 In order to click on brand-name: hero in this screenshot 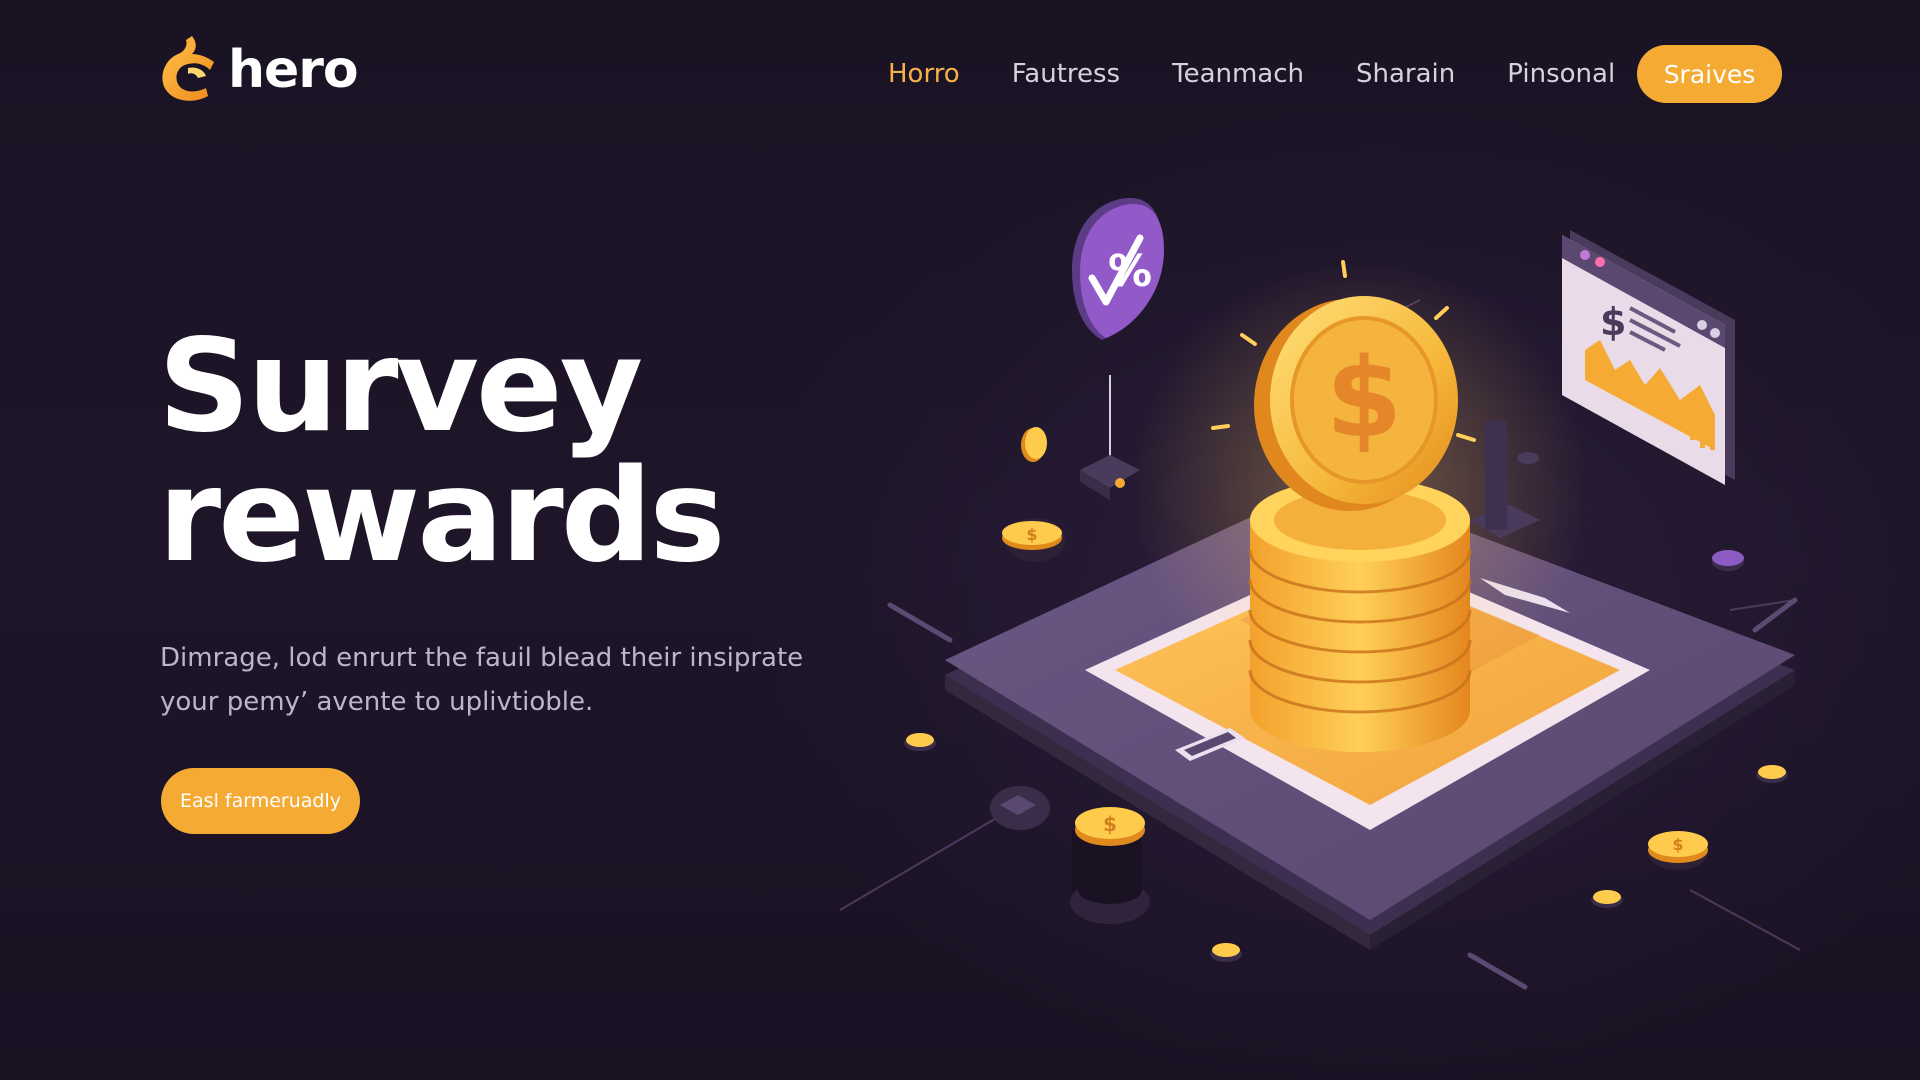, I will do `click(293, 70)`.